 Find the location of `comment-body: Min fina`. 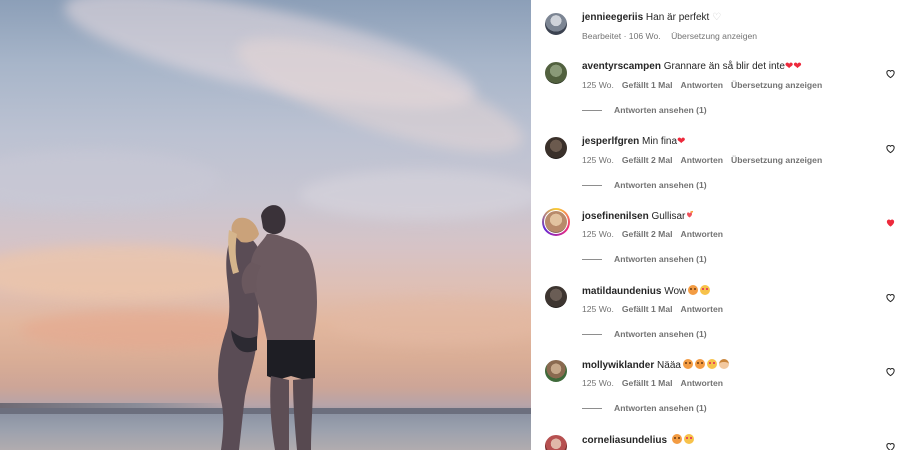

comment-body: Min fina is located at coordinates (660, 141).